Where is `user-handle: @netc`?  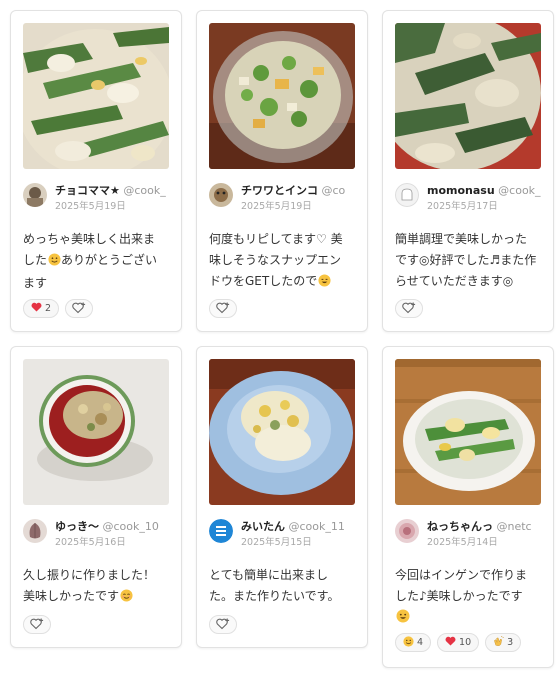 user-handle: @netc is located at coordinates (514, 526).